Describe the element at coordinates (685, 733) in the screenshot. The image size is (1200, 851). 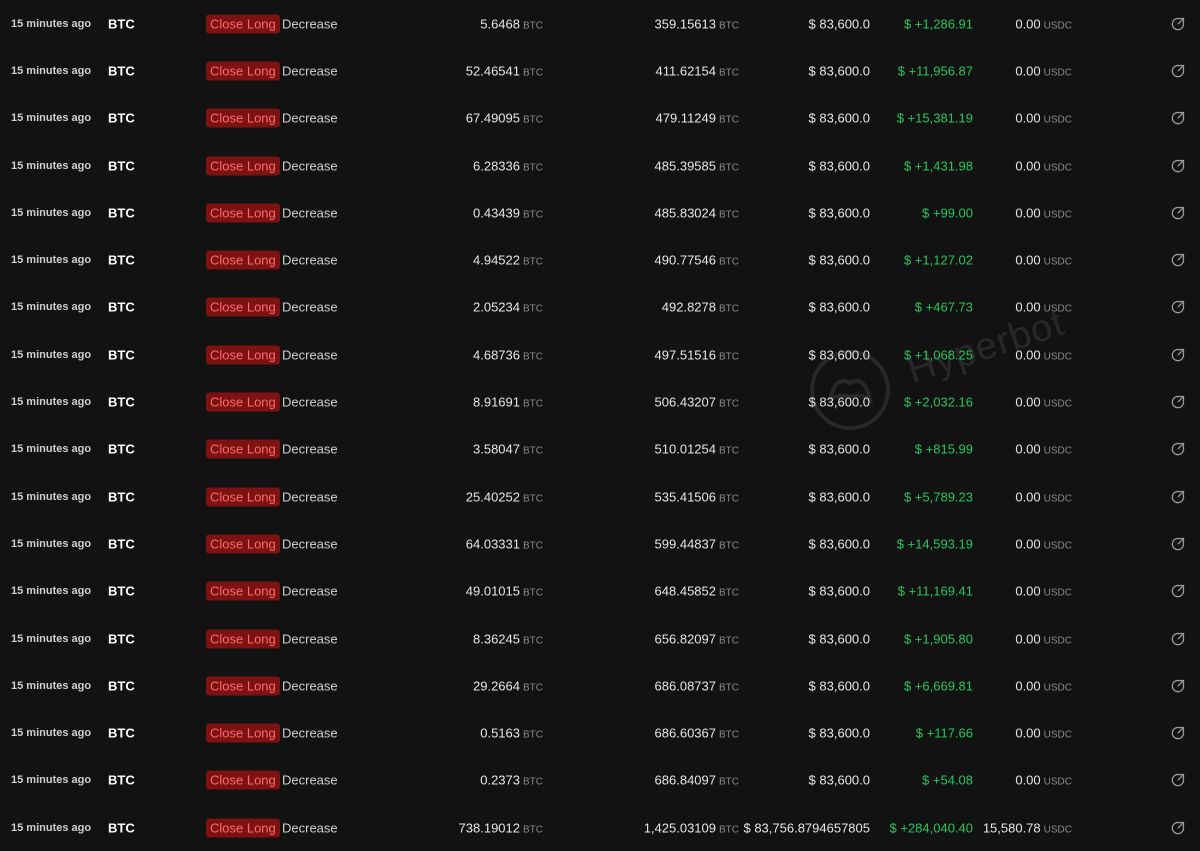
I see `position-total-value: 686.60367` at that location.